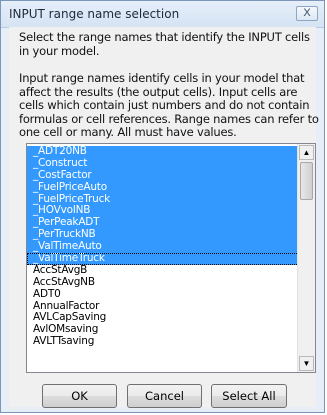 This screenshot has width=327, height=415. Describe the element at coordinates (79, 396) in the screenshot. I see `ok-button: OK` at that location.